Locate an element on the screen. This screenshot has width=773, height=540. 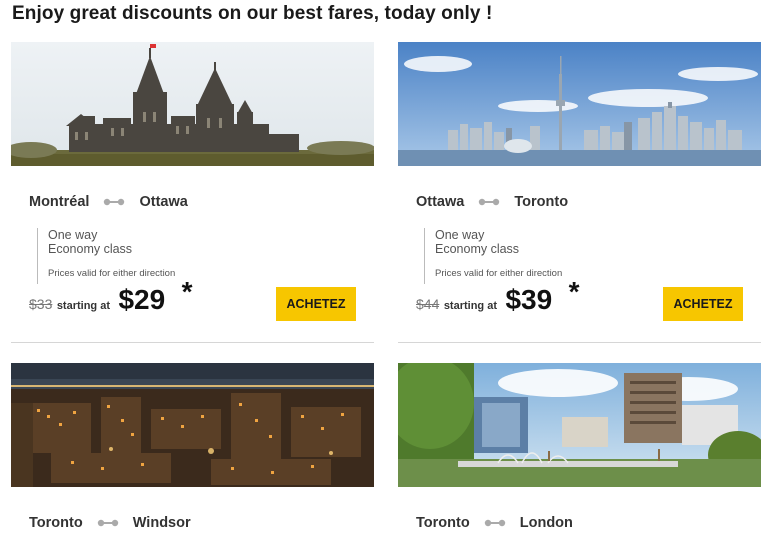
old-price: $44 is located at coordinates (428, 304).